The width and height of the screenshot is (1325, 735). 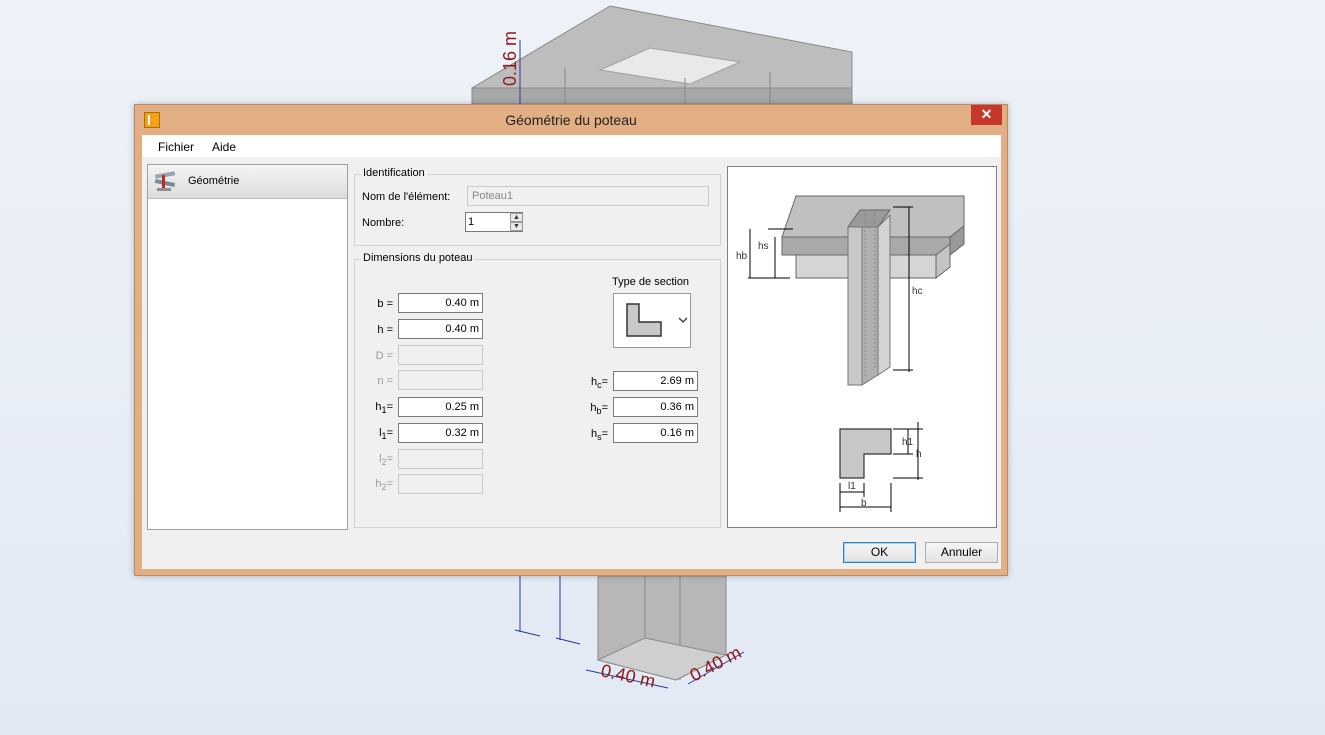 I want to click on l2-input, so click(x=440, y=459).